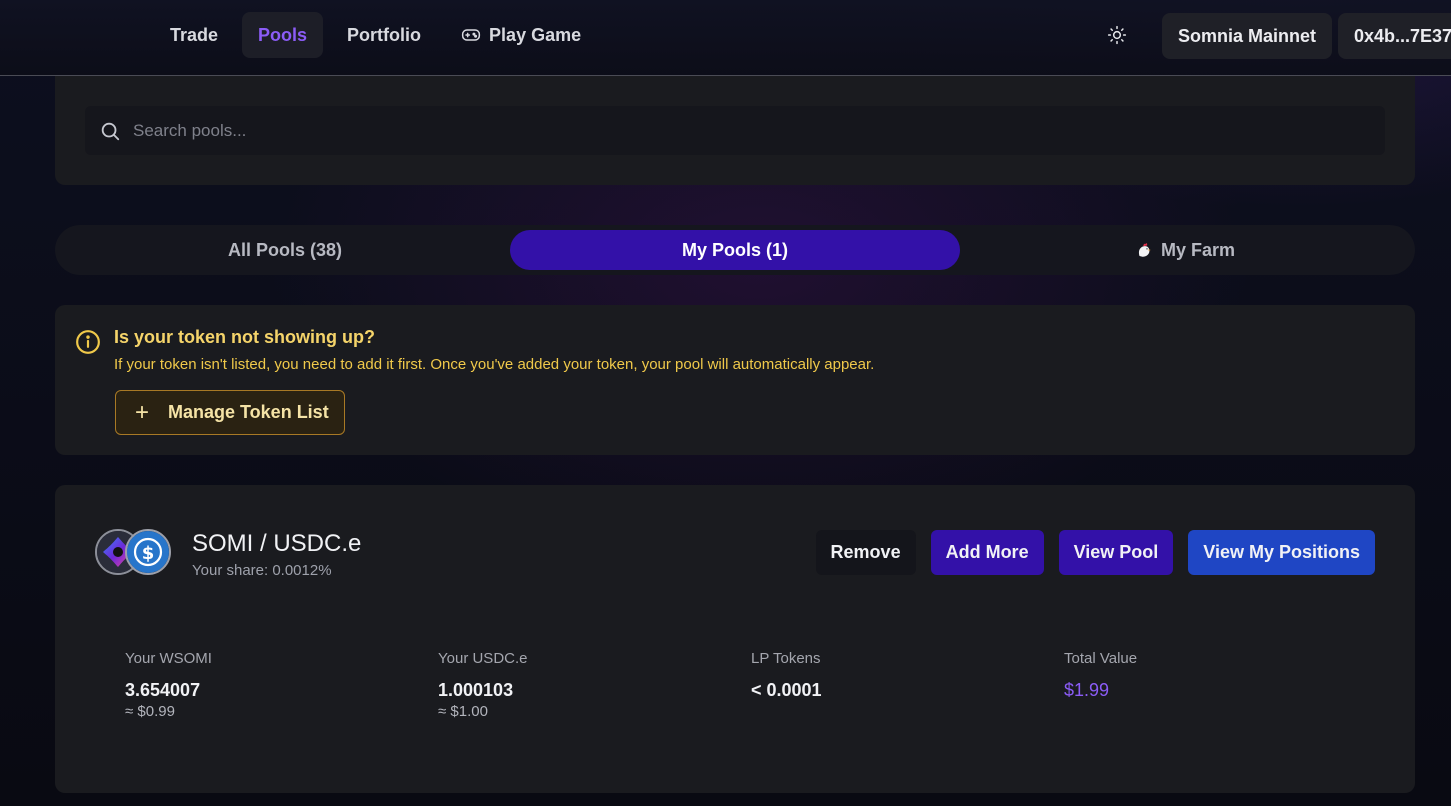 The image size is (1451, 806). I want to click on stat-value: < 0.0001, so click(786, 690).